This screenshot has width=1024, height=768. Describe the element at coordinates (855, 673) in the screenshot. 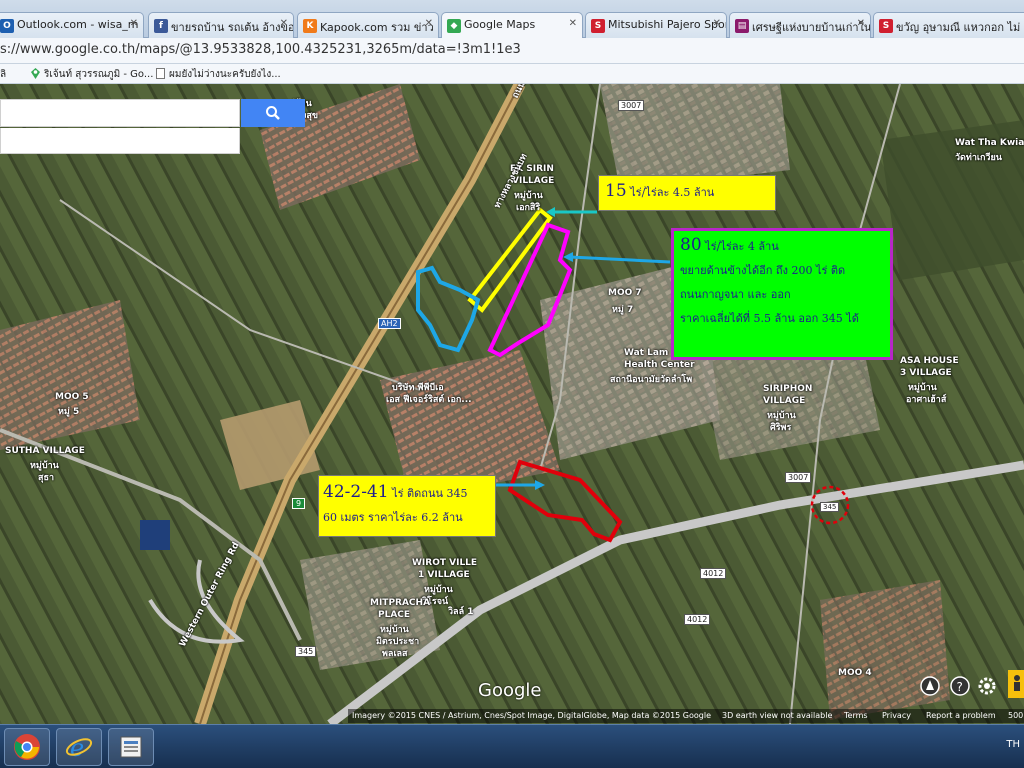

I see `map-label: MOO 4` at that location.